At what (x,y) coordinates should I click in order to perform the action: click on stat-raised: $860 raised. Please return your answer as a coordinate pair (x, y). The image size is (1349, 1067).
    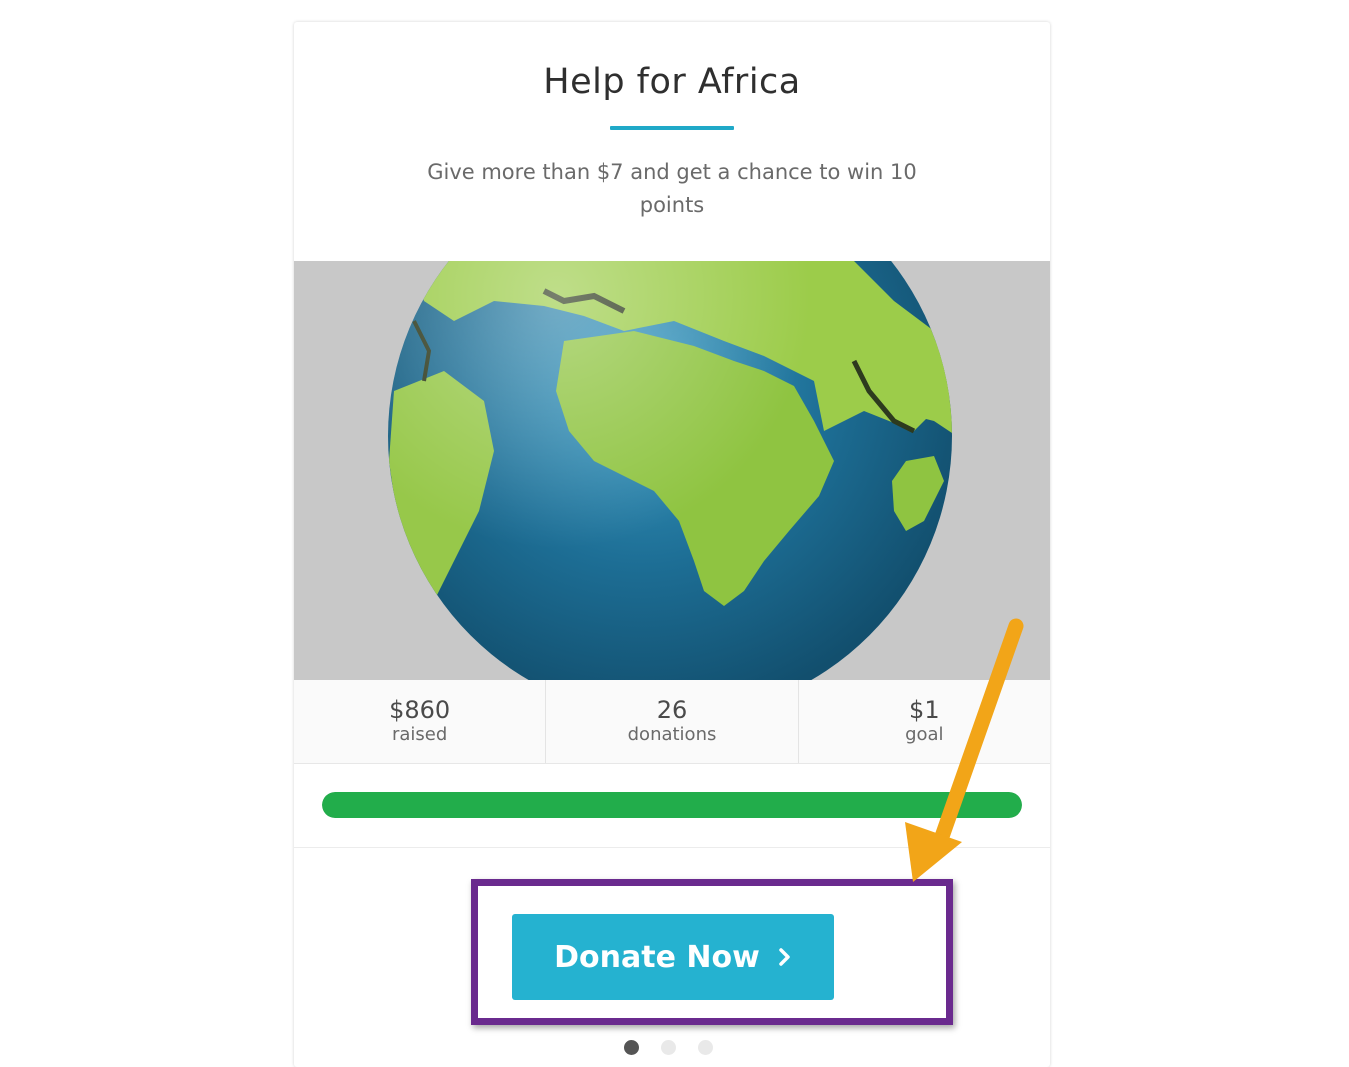
    Looking at the image, I should click on (420, 721).